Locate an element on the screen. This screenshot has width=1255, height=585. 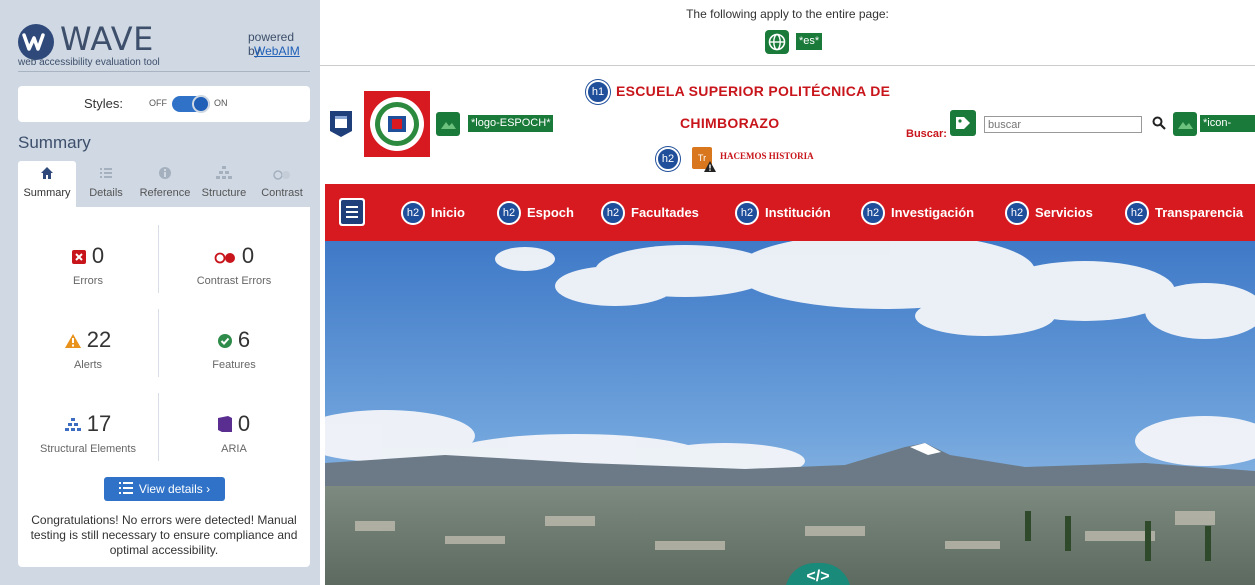
espoch-logo is located at coordinates (397, 124).